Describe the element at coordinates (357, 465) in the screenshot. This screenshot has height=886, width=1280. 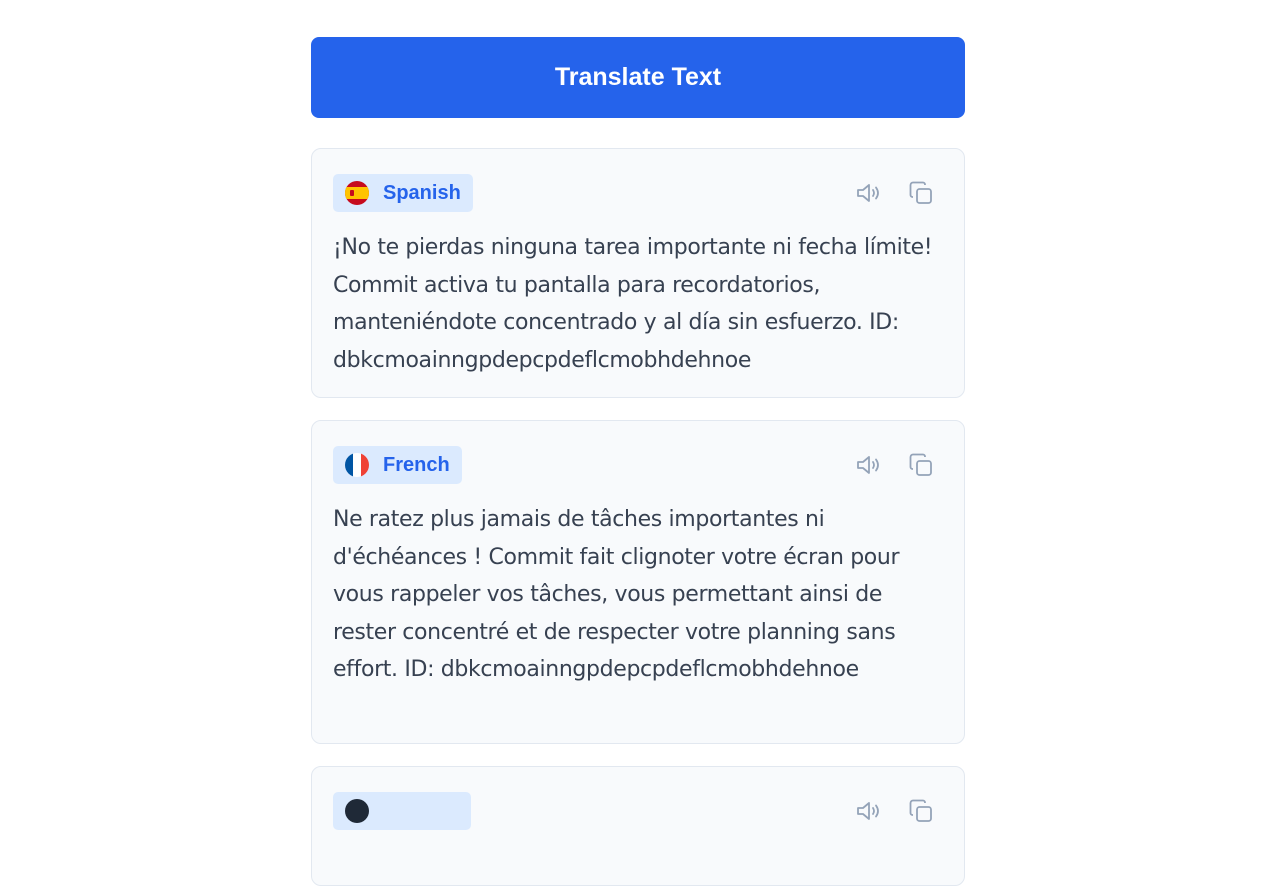
I see `france-flag-icon` at that location.